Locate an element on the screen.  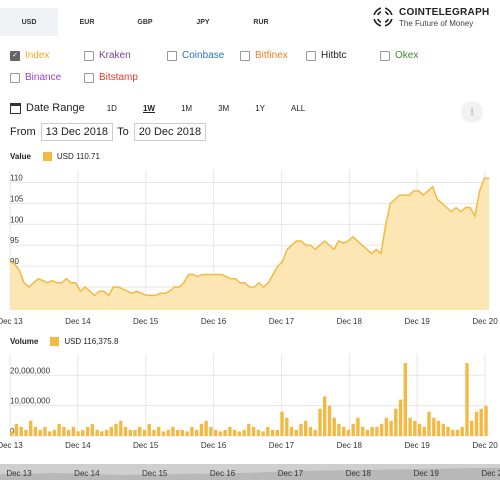
source-kraken: Kraken is located at coordinates (107, 55).